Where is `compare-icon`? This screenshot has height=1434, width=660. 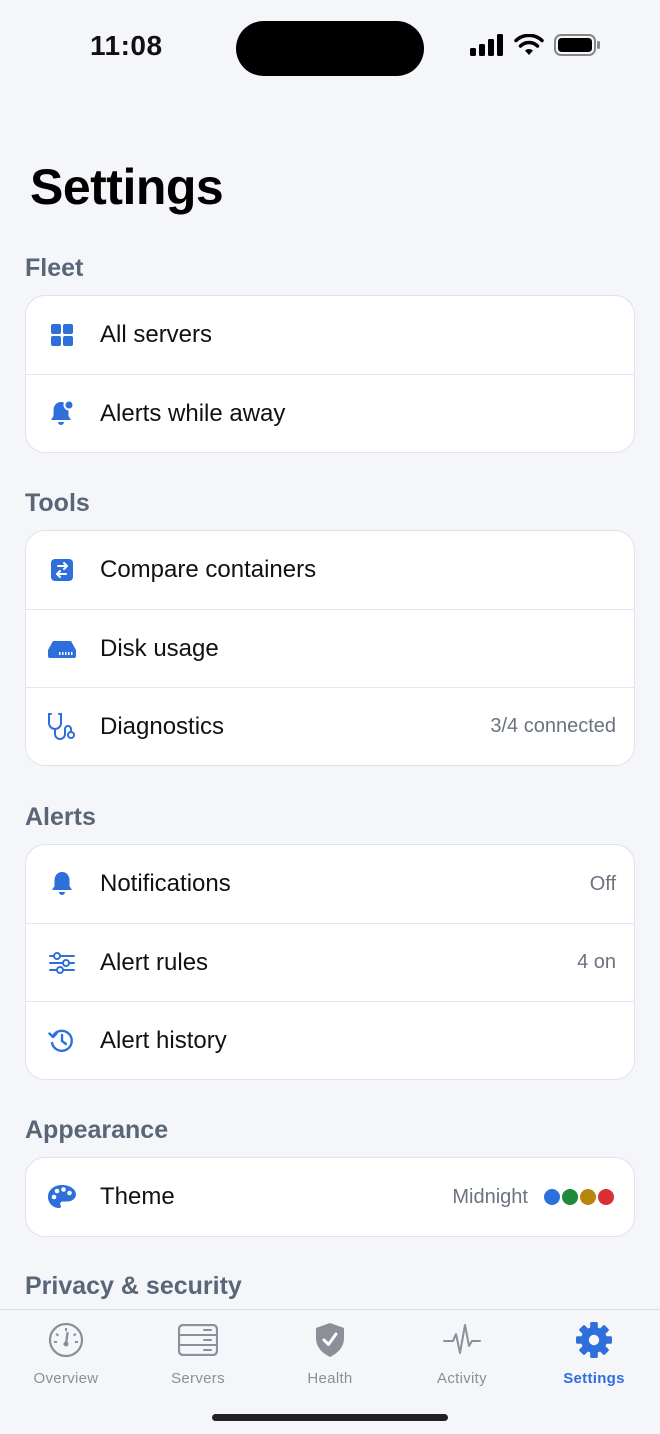
compare-icon is located at coordinates (62, 570).